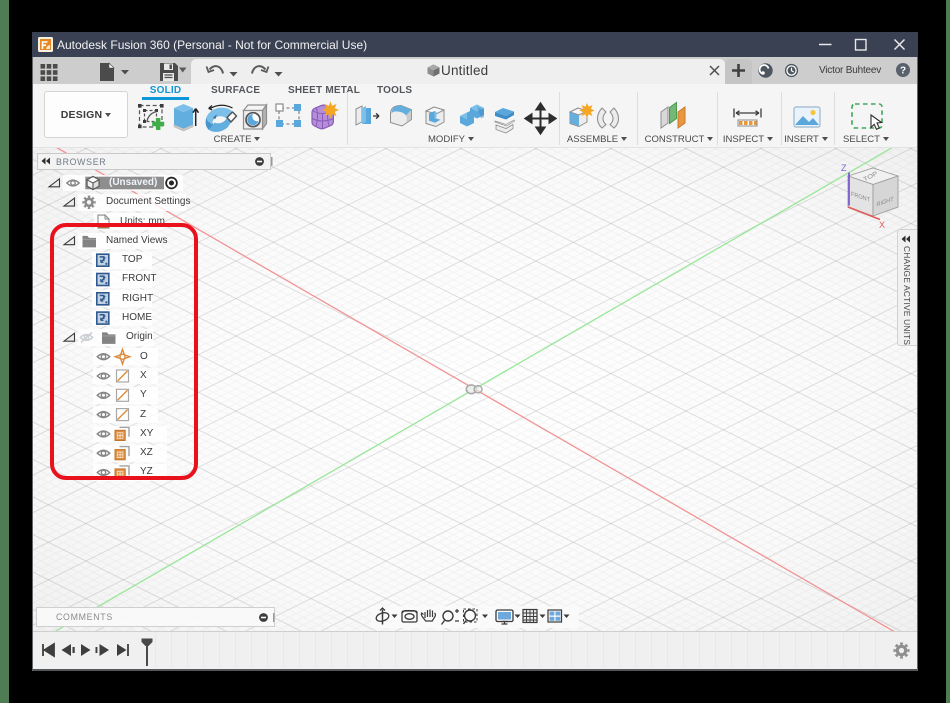 The height and width of the screenshot is (703, 950). I want to click on svg-text: Z, so click(844, 168).